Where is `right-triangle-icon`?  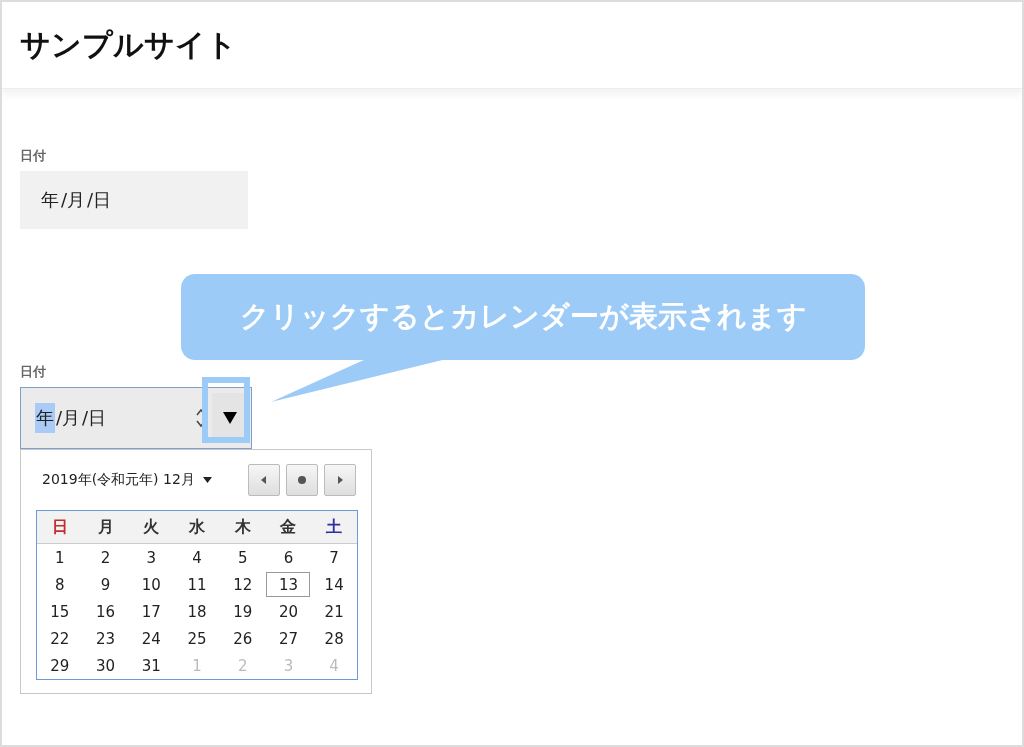
right-triangle-icon is located at coordinates (340, 480).